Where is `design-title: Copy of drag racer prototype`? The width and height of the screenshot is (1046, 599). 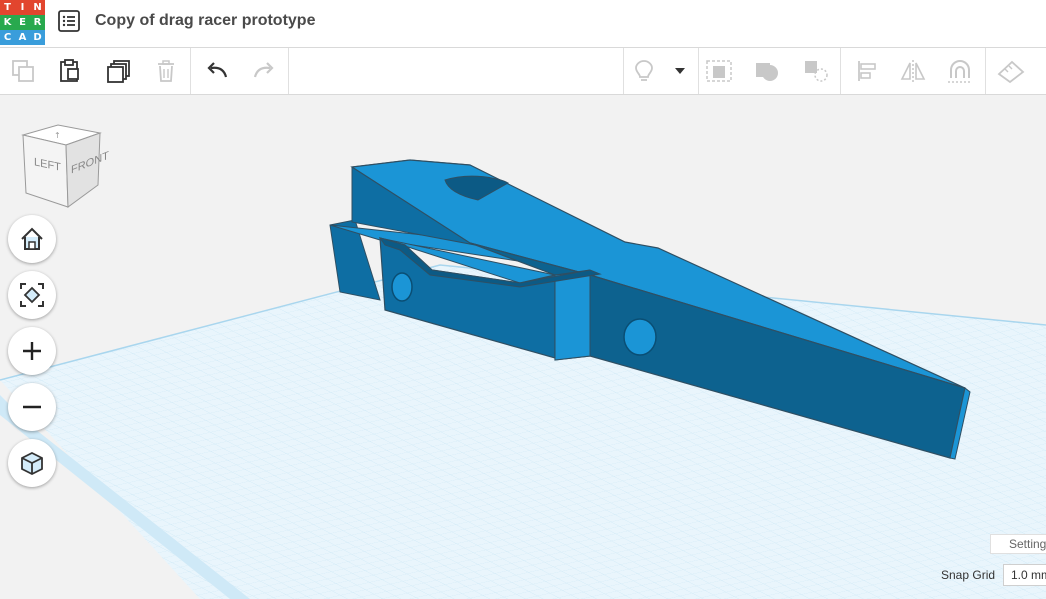 design-title: Copy of drag racer prototype is located at coordinates (205, 21).